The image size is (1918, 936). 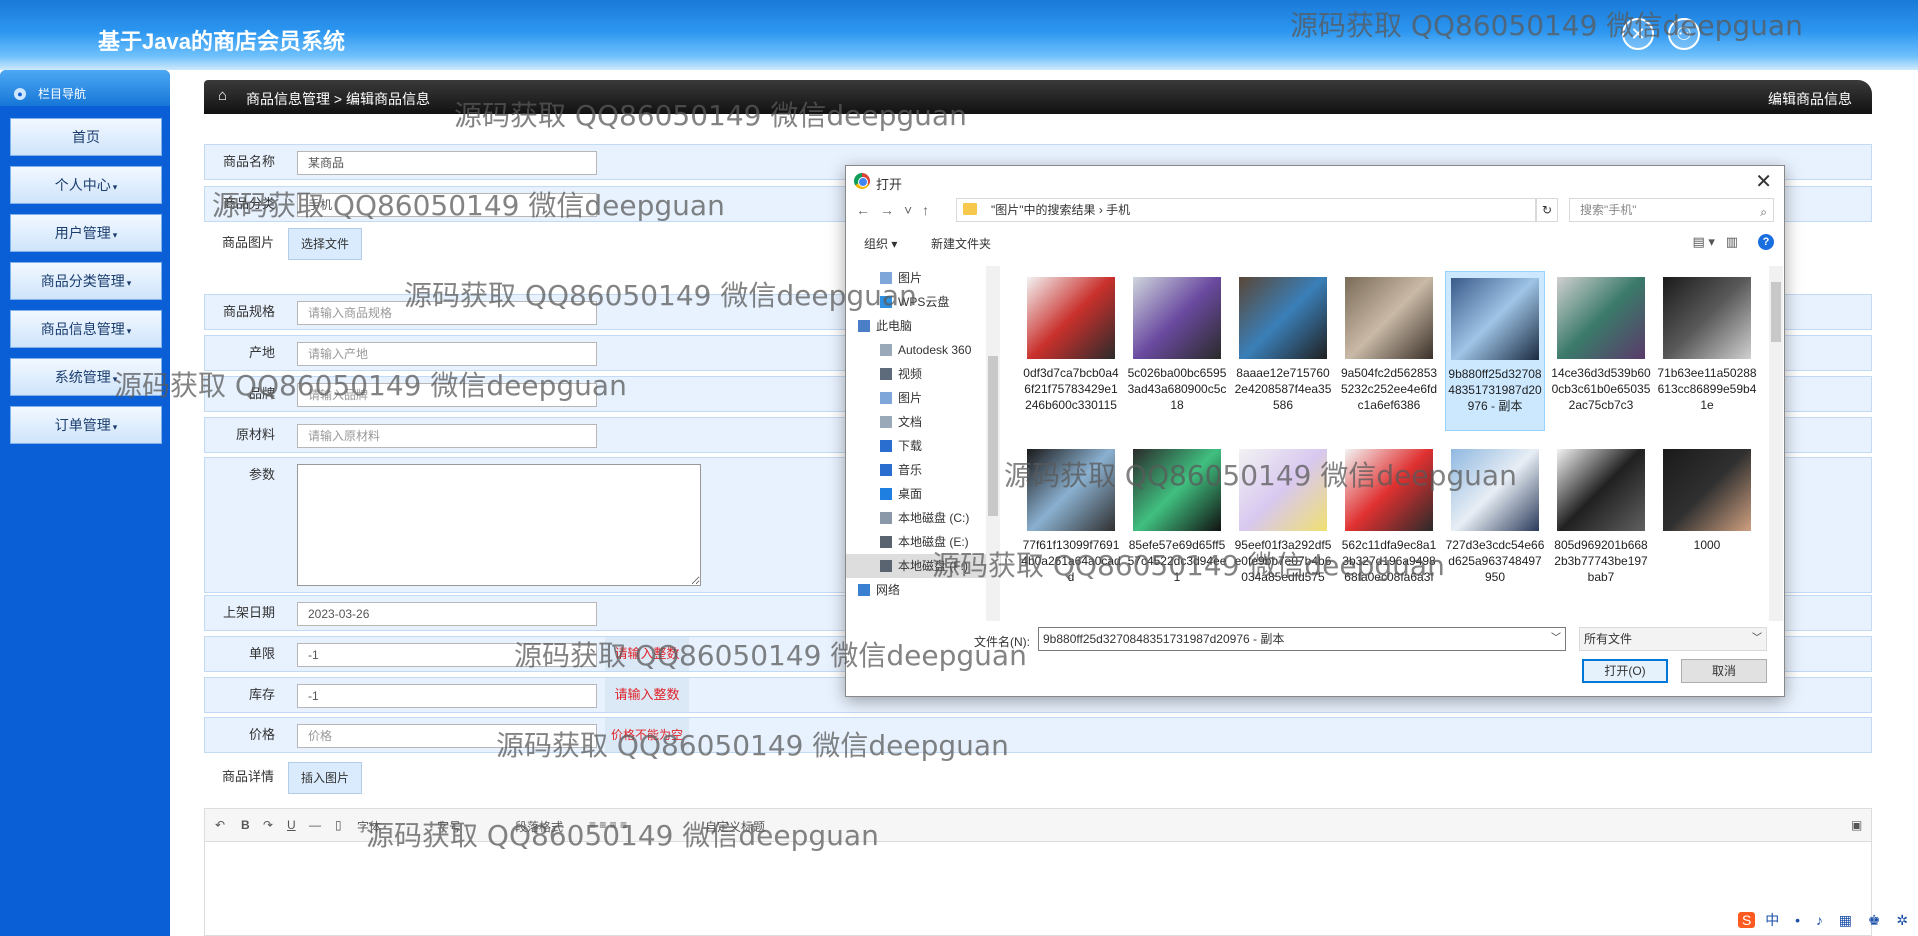 I want to click on form-row-price: 价格 价格 价格不能为空, so click(x=1038, y=735).